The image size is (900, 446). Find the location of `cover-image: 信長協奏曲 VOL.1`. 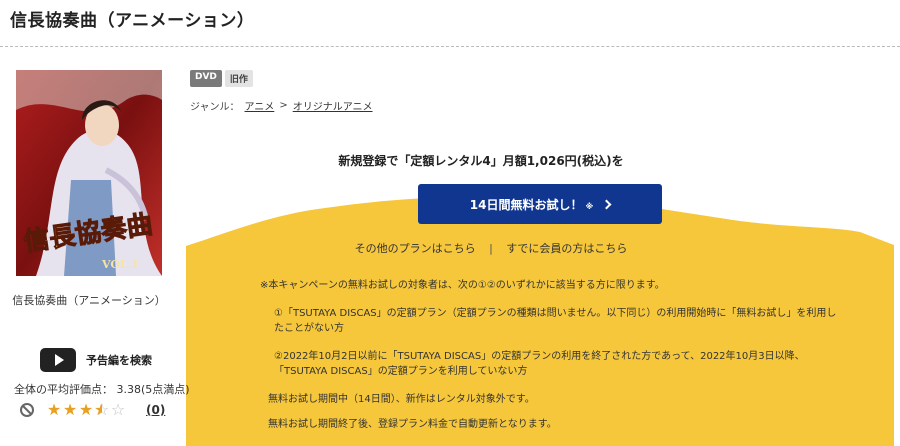

cover-image: 信長協奏曲 VOL.1 is located at coordinates (89, 173).